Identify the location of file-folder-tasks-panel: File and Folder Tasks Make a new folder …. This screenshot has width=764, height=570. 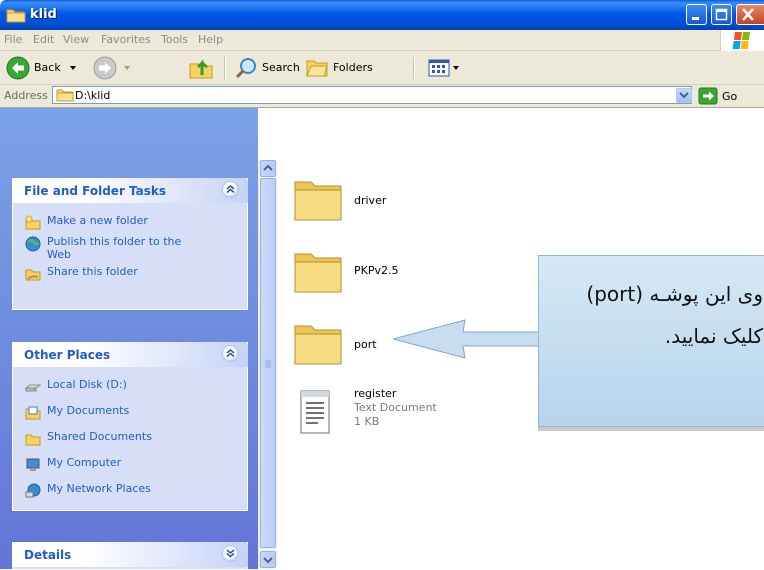
(130, 244).